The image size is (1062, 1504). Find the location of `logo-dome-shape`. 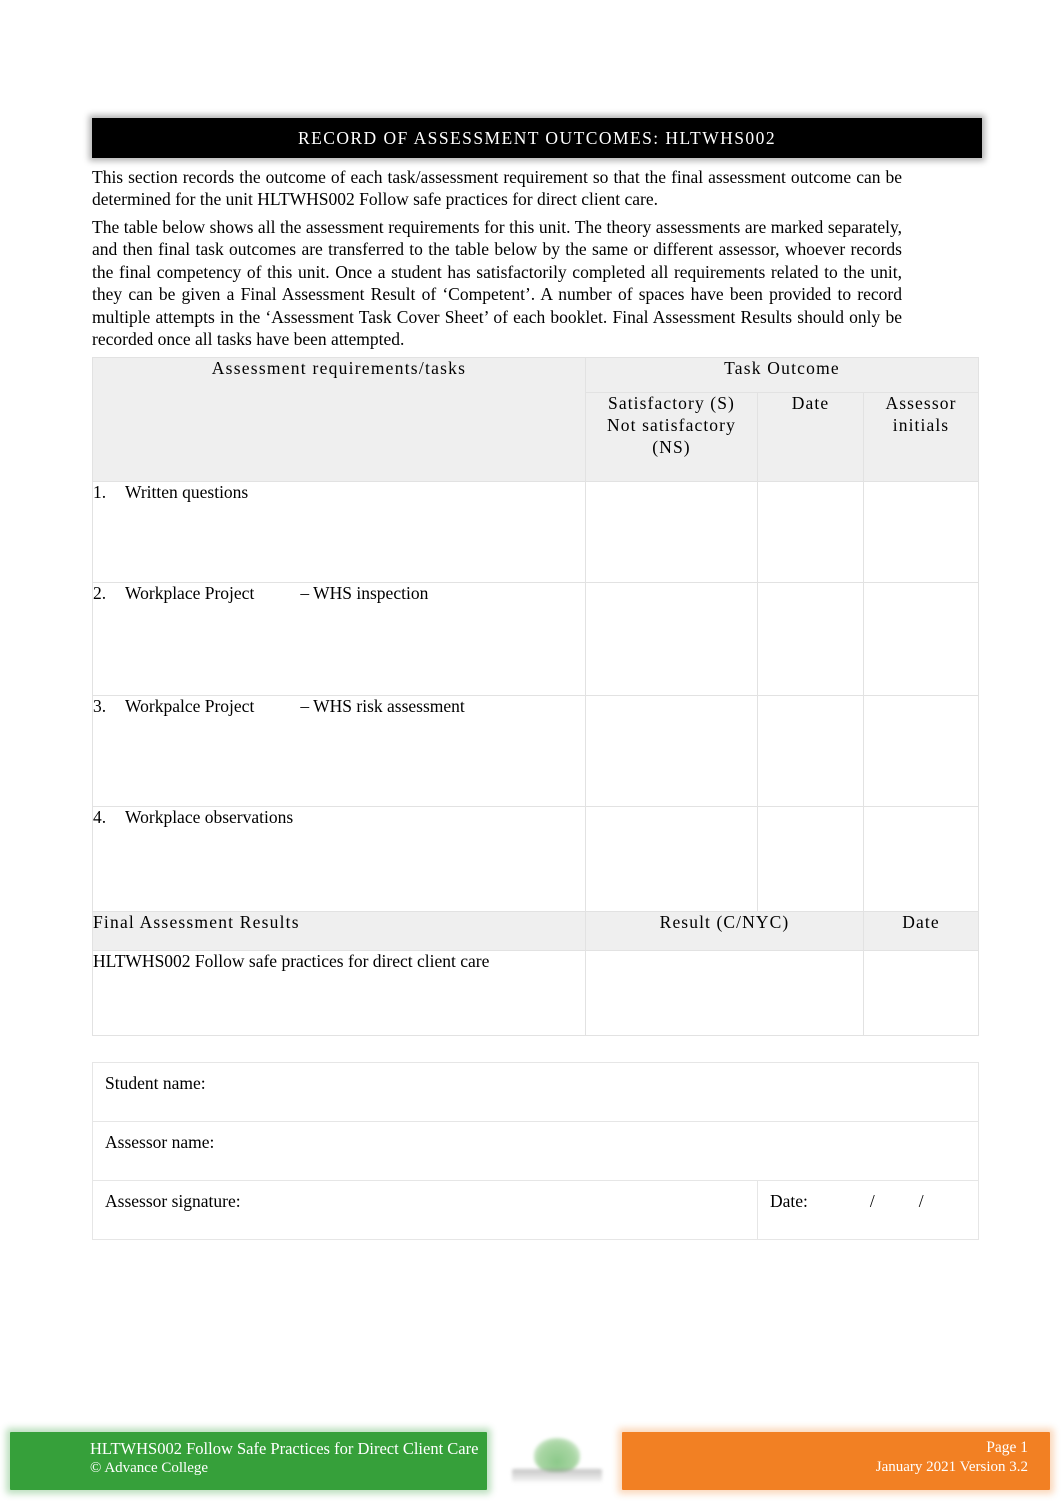

logo-dome-shape is located at coordinates (557, 1455).